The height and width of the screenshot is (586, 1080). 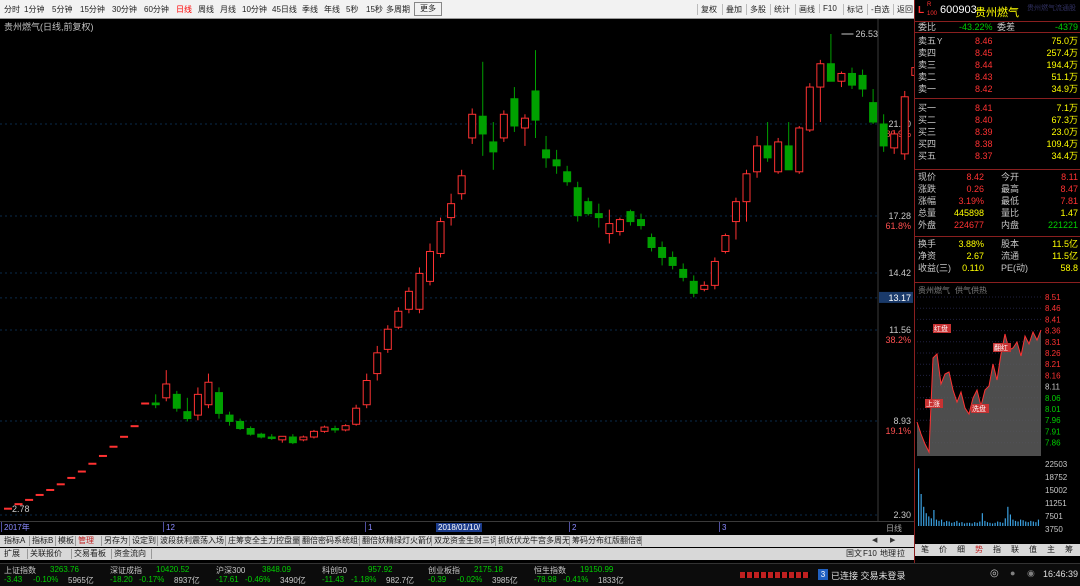 What do you see at coordinates (284, 9) in the screenshot?
I see `period-tab: 45日线` at bounding box center [284, 9].